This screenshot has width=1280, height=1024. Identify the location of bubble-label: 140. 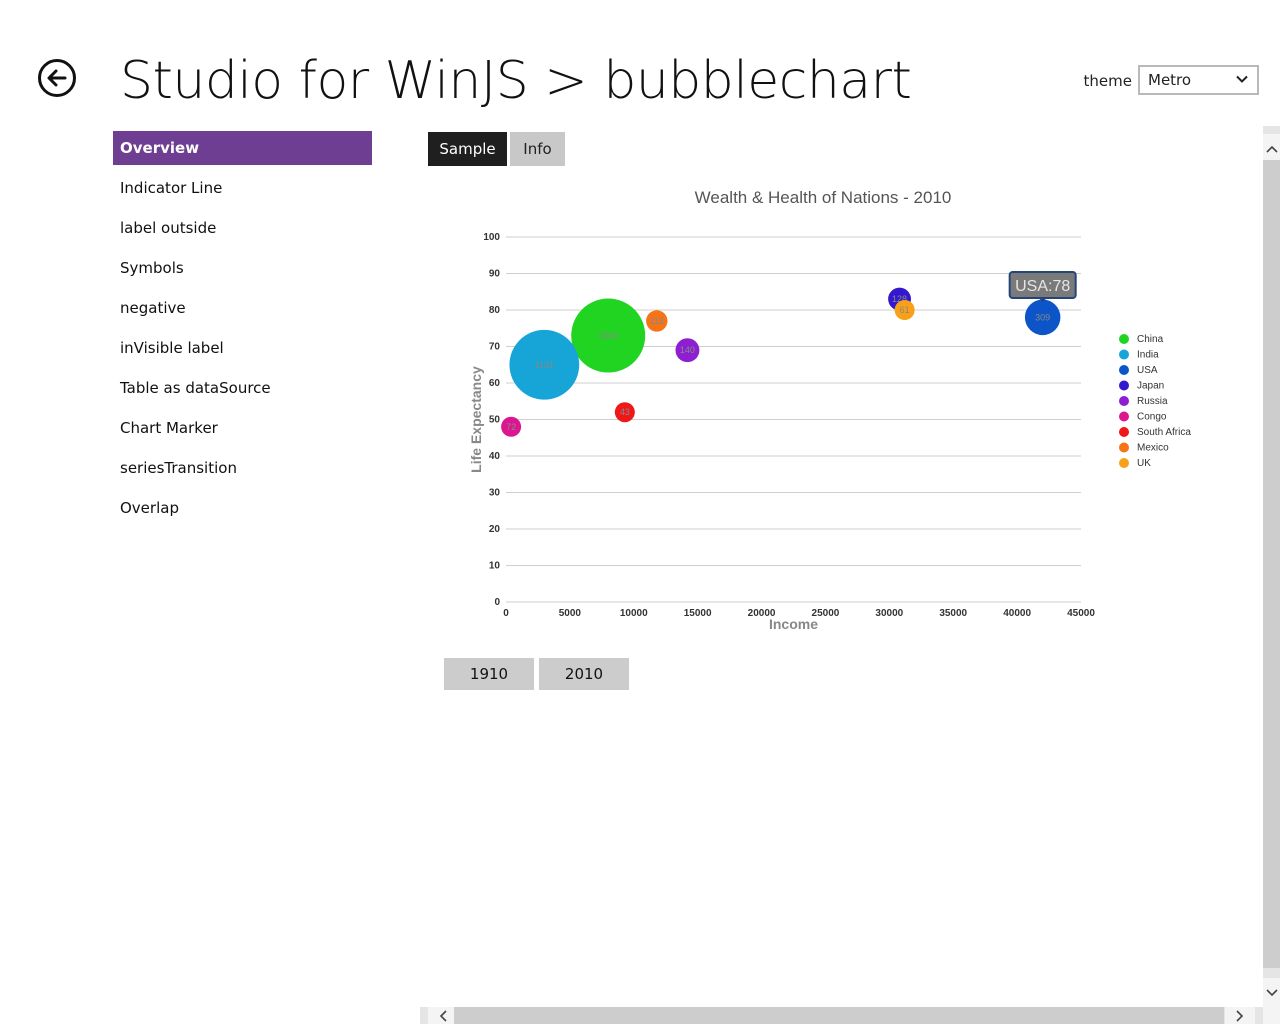
(687, 350).